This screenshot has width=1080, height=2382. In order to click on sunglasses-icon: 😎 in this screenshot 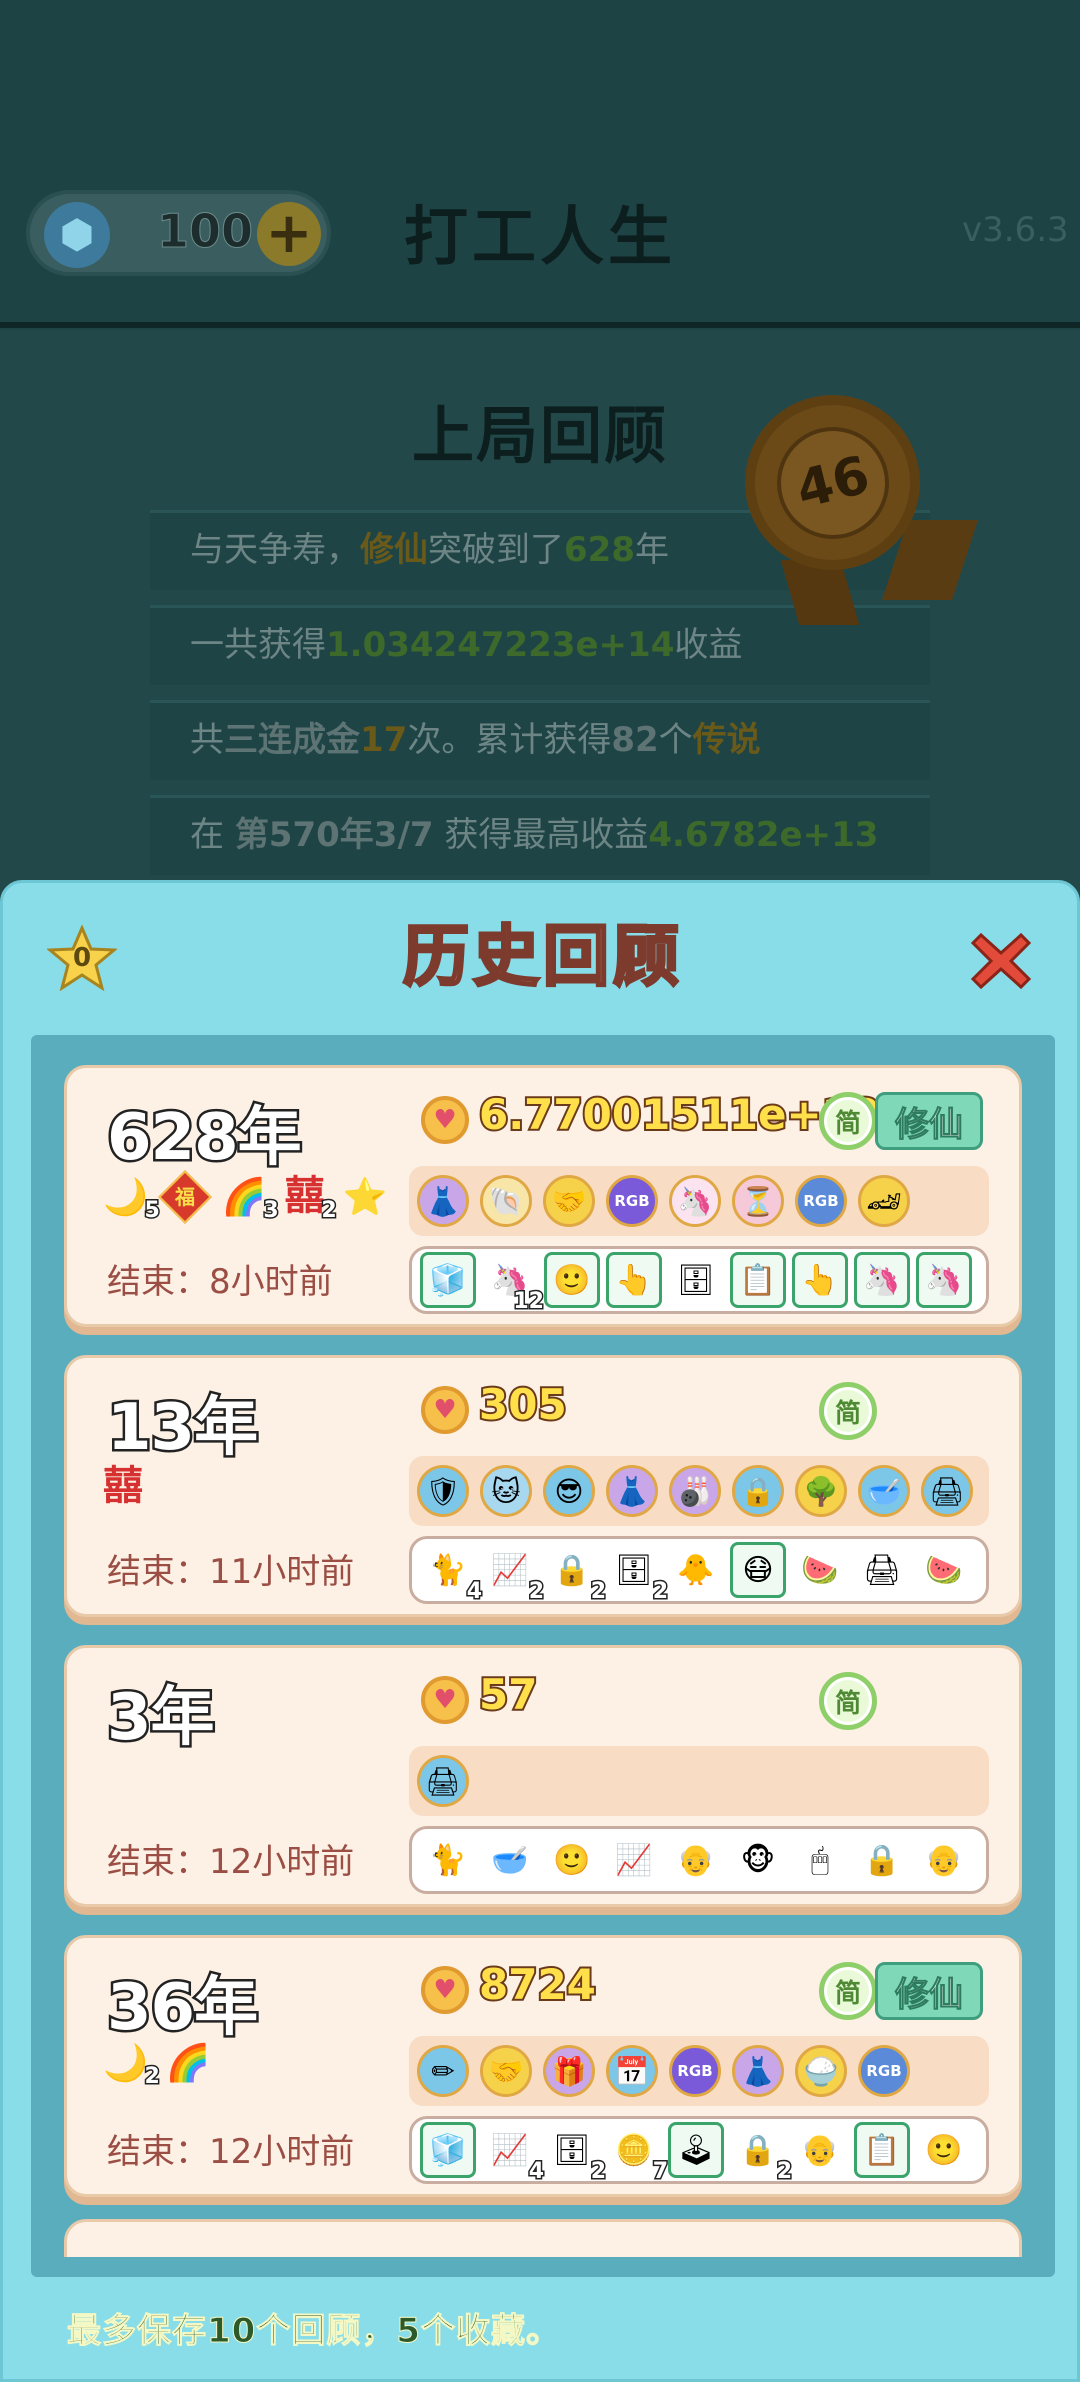, I will do `click(569, 1491)`.